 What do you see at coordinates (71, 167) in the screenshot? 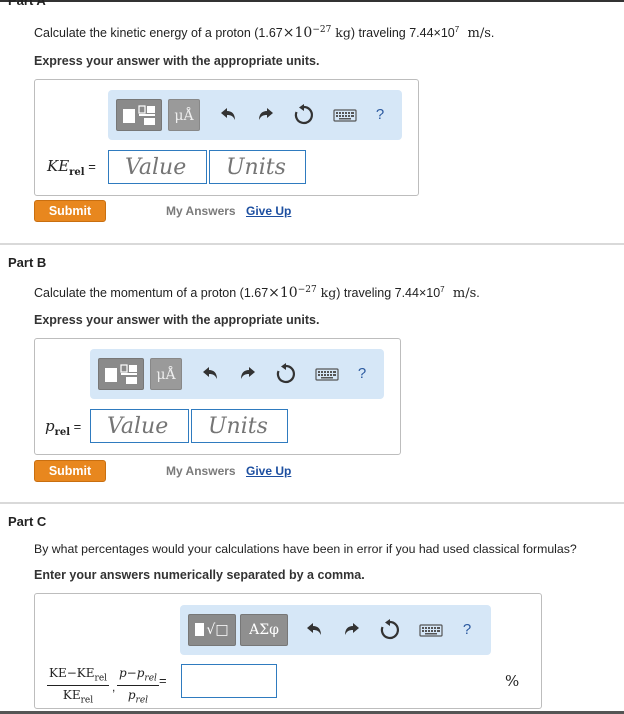
I see `part-a-variable-label: KErel =` at bounding box center [71, 167].